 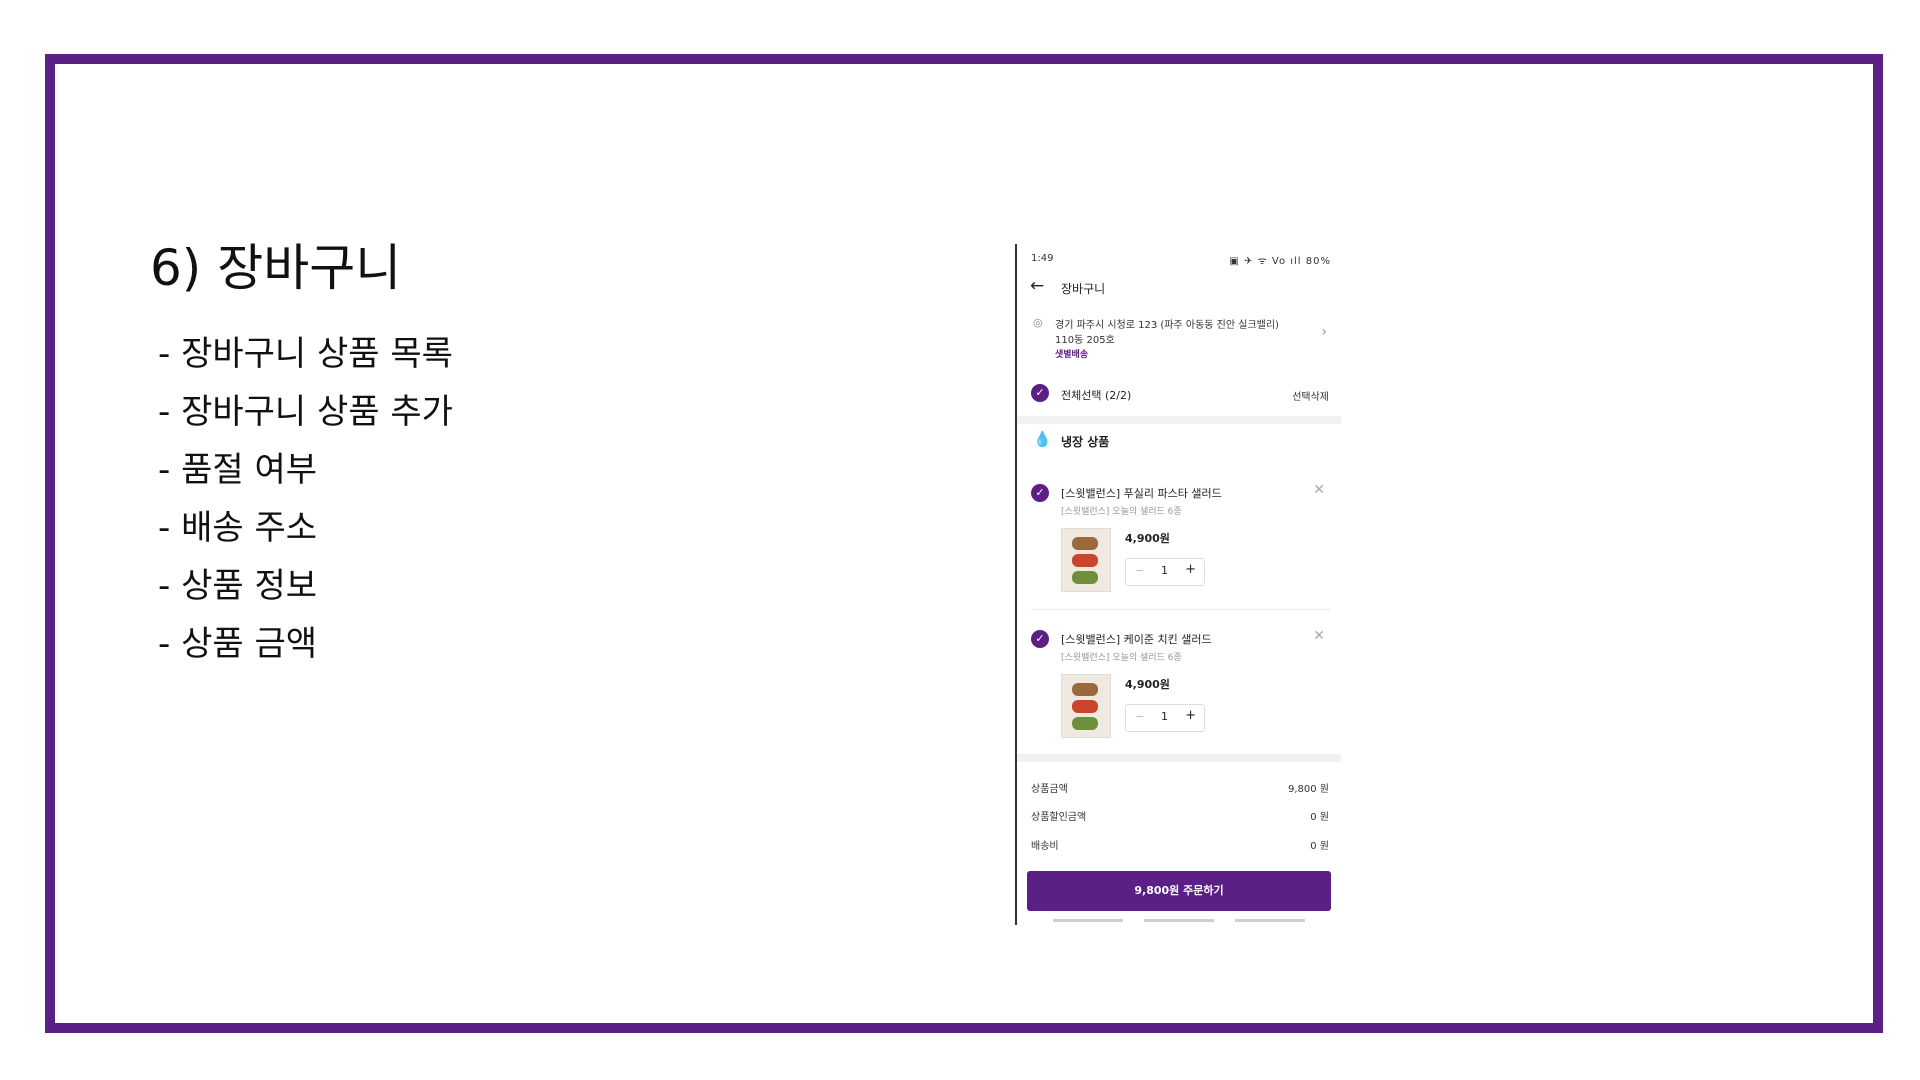 I want to click on navigation-bar, so click(x=1179, y=922).